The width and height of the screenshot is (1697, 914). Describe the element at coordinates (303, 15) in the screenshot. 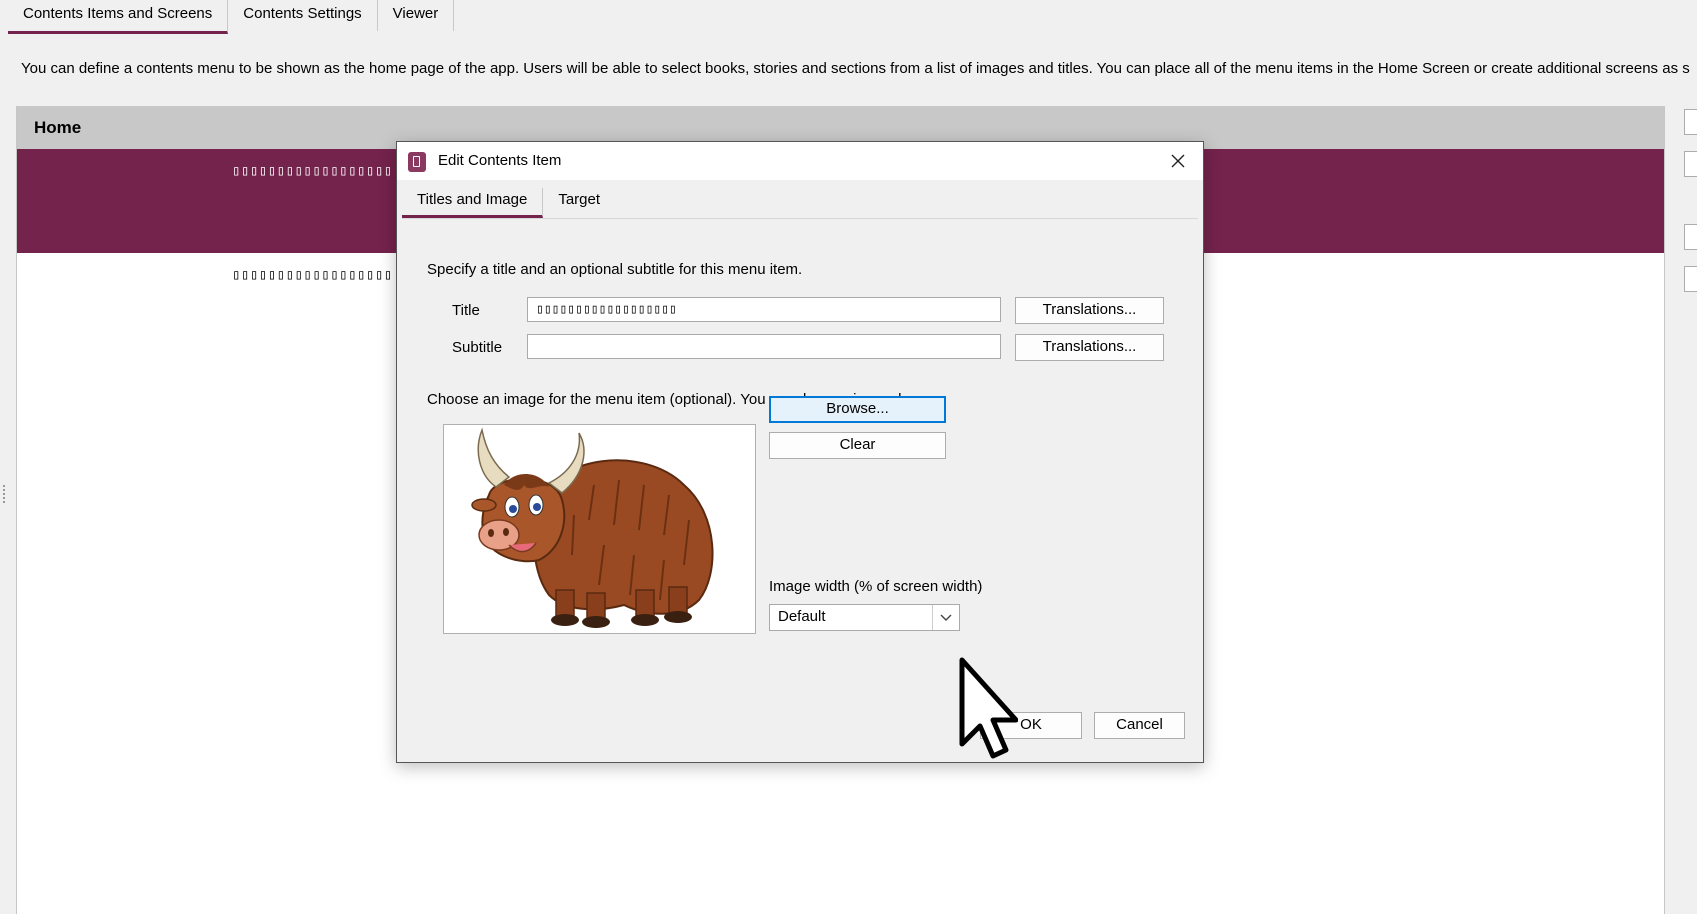

I see `tab-contents-settings: Contents Settings` at that location.